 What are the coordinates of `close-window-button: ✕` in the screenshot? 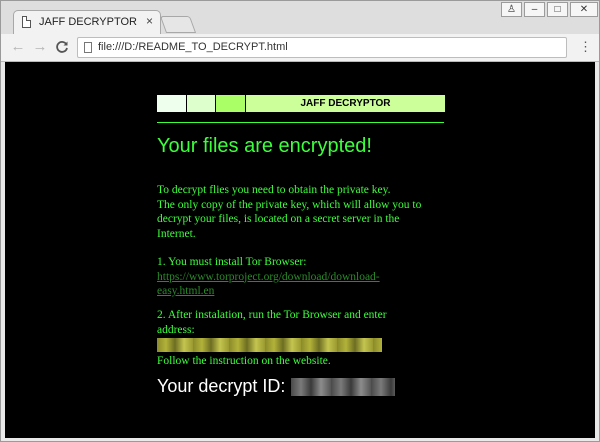 It's located at (584, 9).